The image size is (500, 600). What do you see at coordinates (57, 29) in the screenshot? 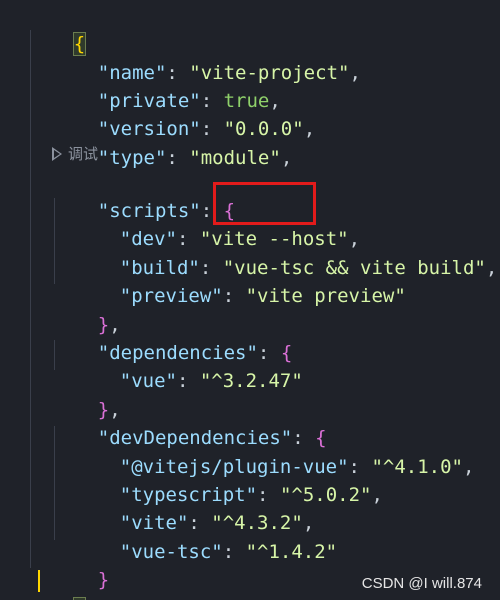
I see `code-line: {` at bounding box center [57, 29].